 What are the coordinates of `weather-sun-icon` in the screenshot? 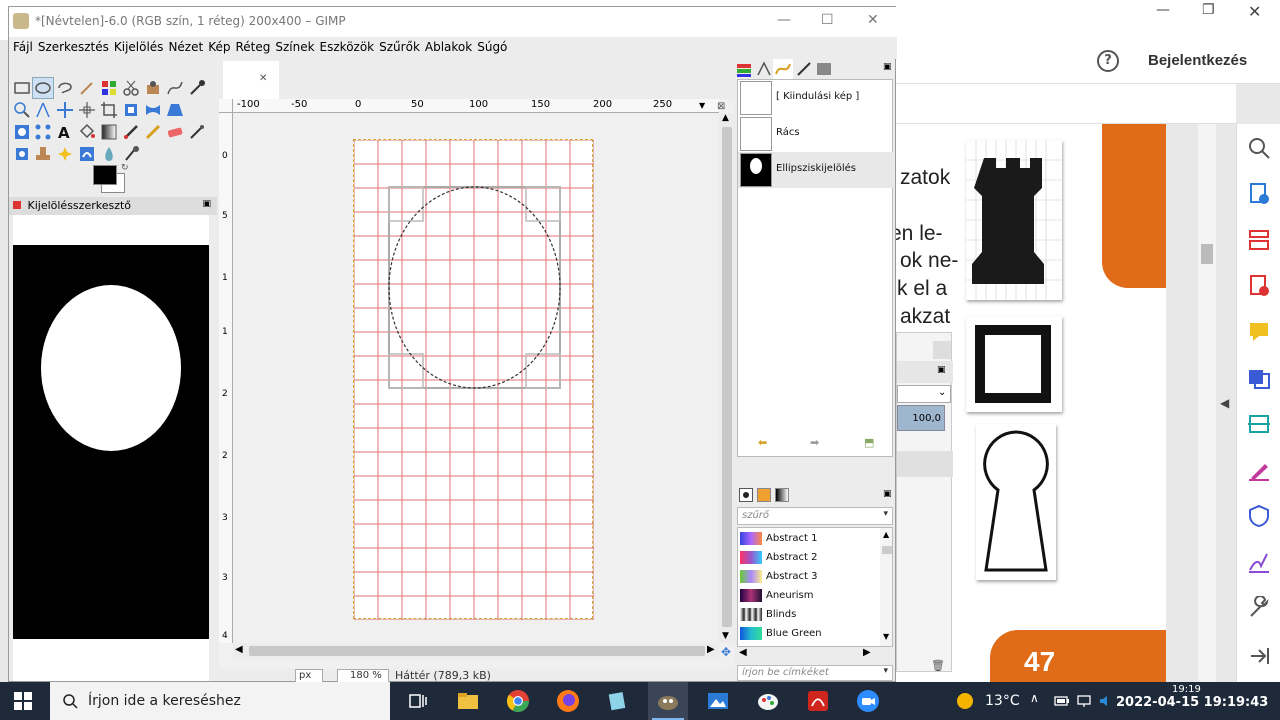 It's located at (965, 701).